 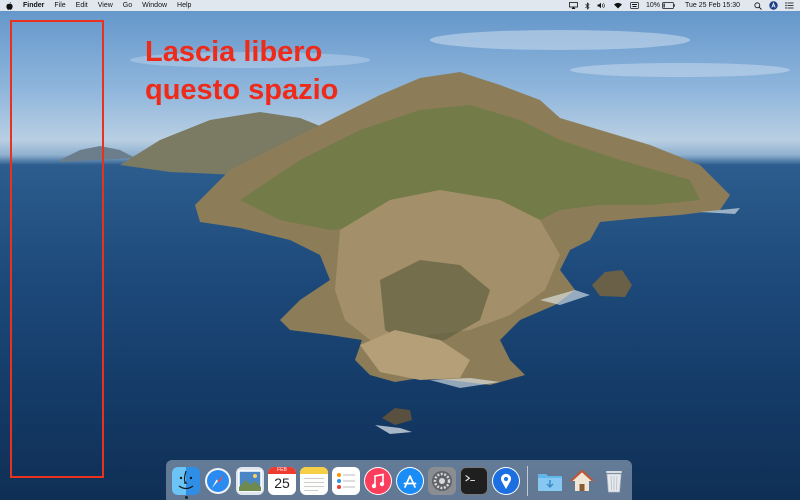 I want to click on battery-icon, so click(x=668, y=5).